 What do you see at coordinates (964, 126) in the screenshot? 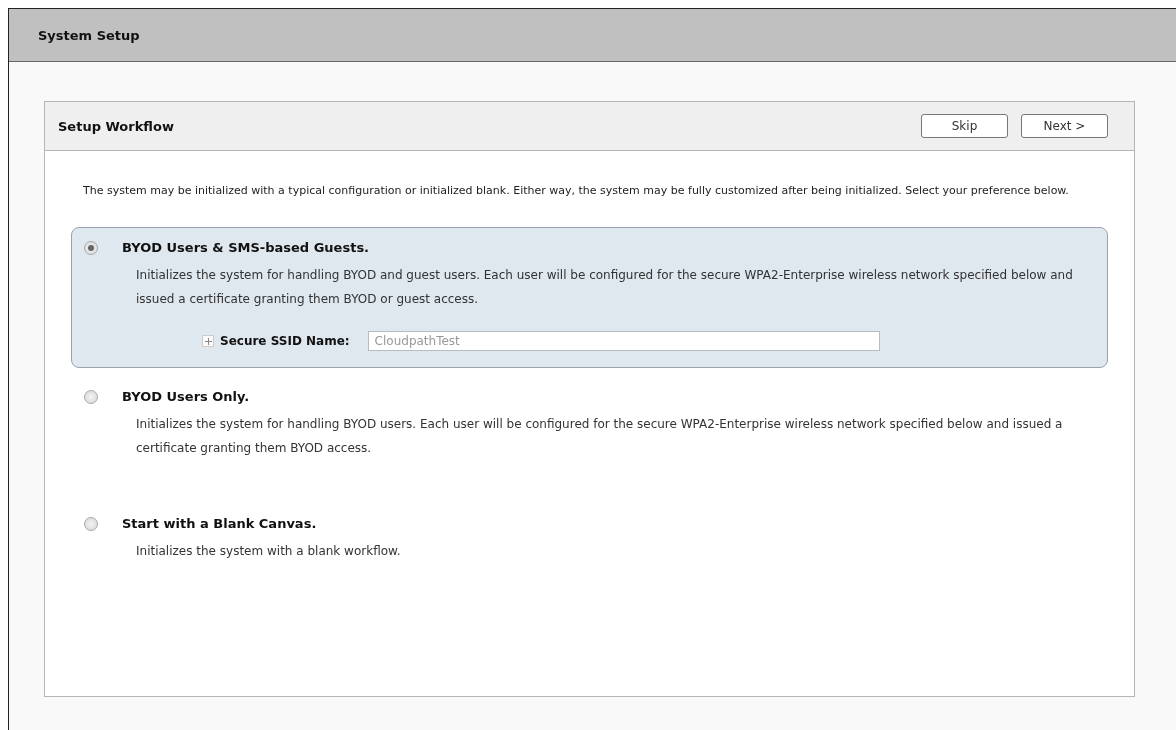
I see `nav-button: Skip` at bounding box center [964, 126].